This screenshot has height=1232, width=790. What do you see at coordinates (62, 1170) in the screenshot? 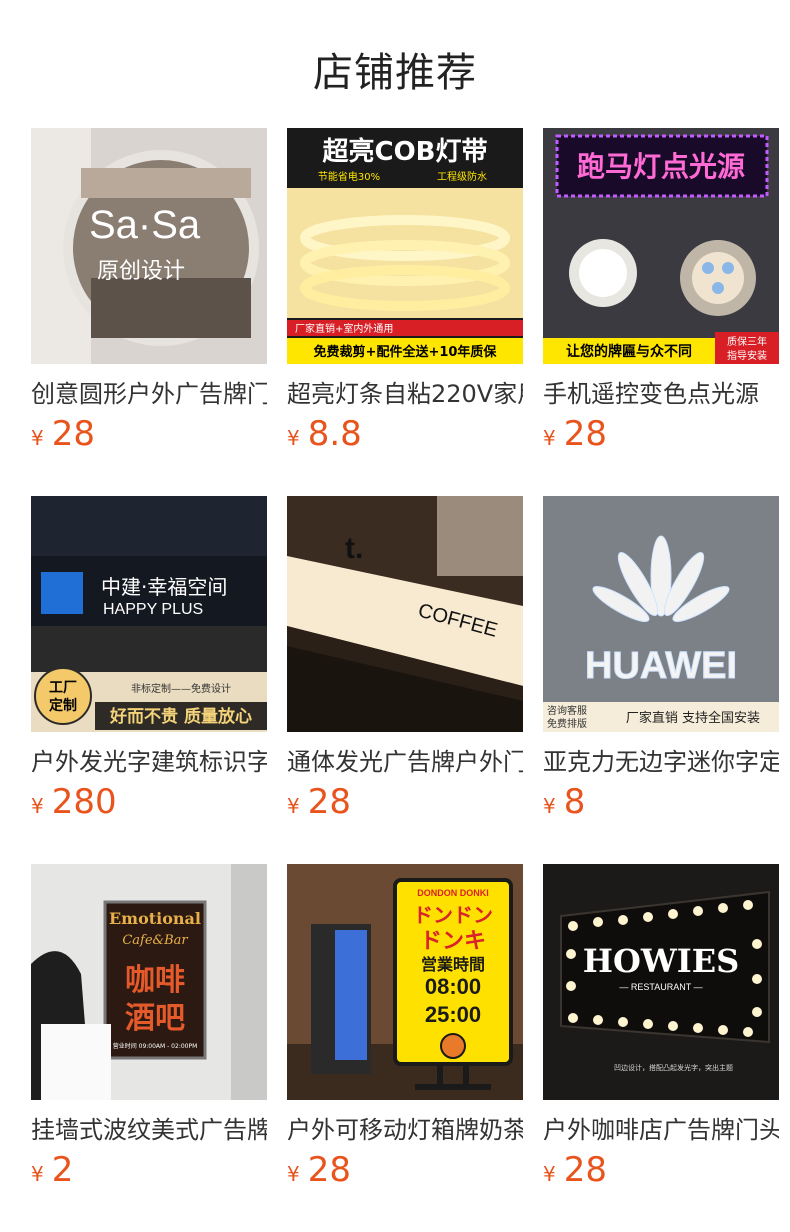
I see `price-value: 2` at bounding box center [62, 1170].